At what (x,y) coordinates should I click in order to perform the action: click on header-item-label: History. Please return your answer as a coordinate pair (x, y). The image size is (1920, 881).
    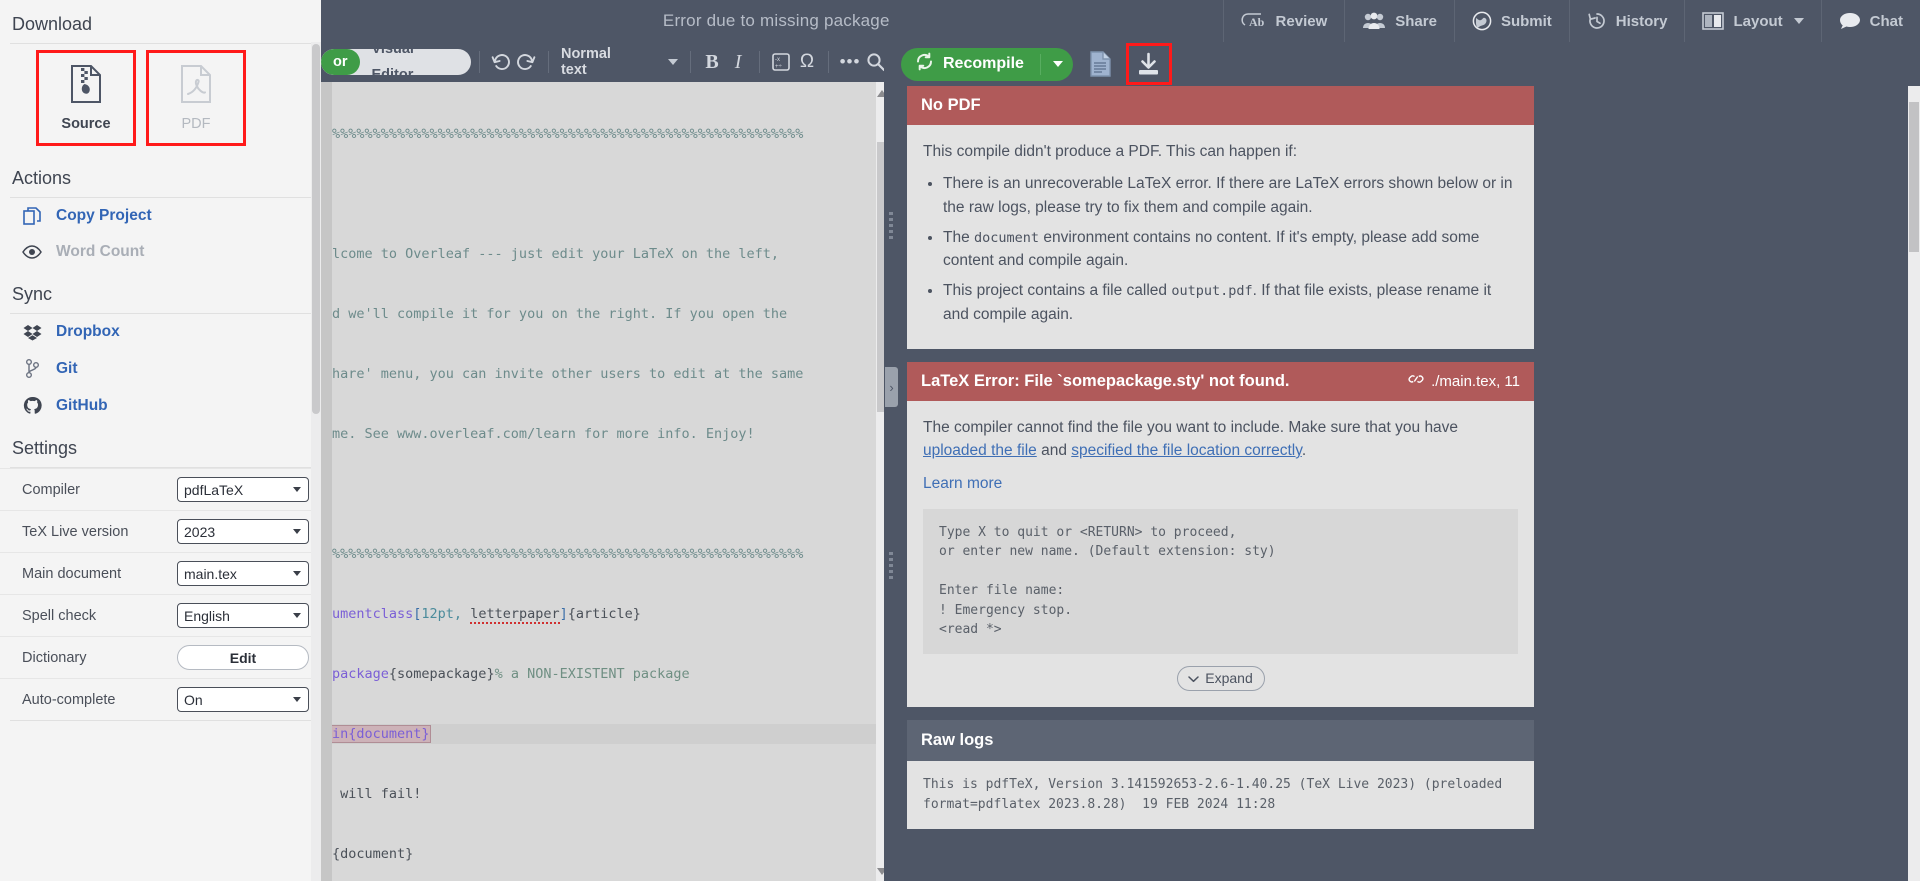
    Looking at the image, I should click on (1641, 21).